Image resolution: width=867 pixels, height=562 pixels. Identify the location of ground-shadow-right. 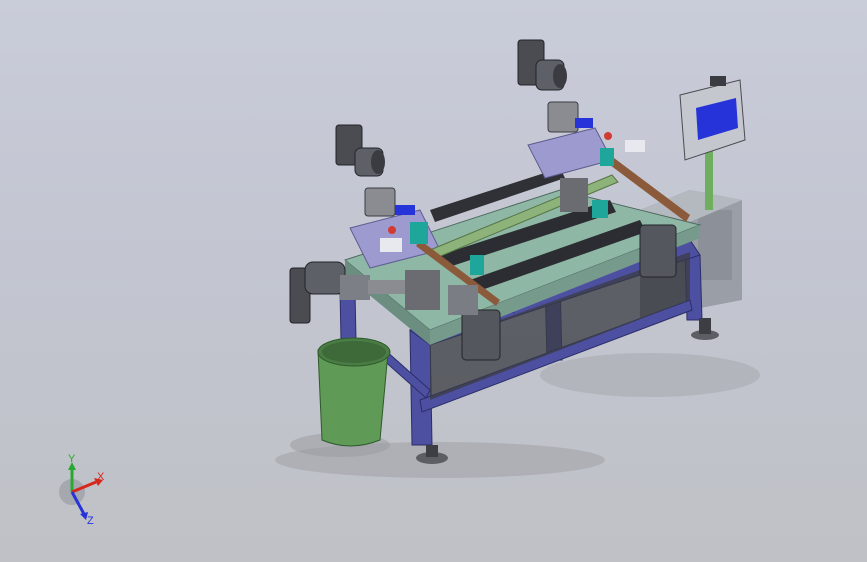
(650, 375).